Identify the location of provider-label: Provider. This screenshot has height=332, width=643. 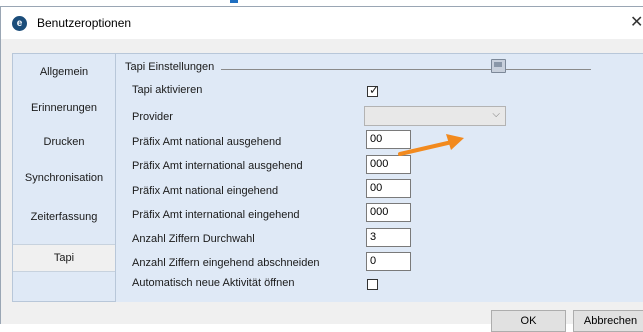
(152, 117).